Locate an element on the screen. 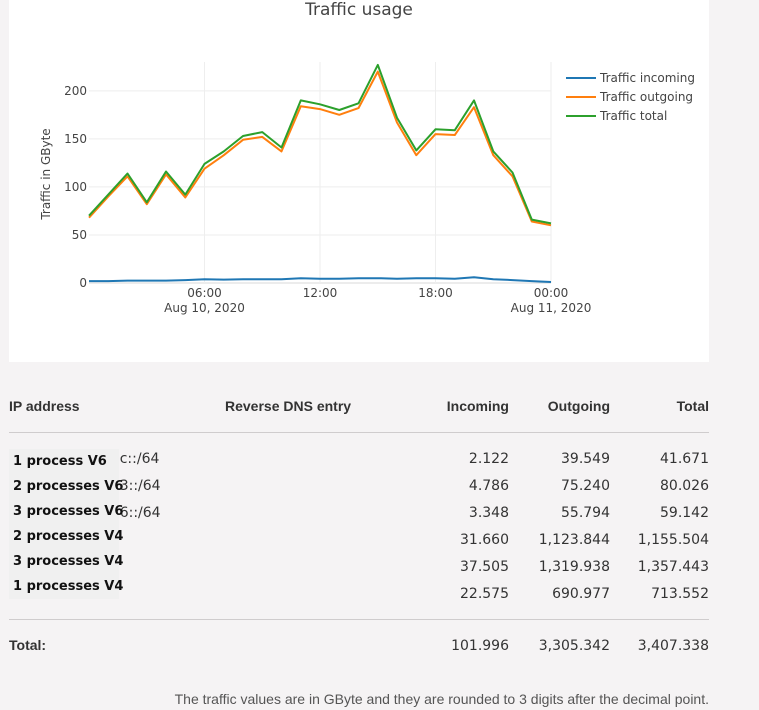 Image resolution: width=759 pixels, height=710 pixels. incoming-cell: 22.575 is located at coordinates (484, 594).